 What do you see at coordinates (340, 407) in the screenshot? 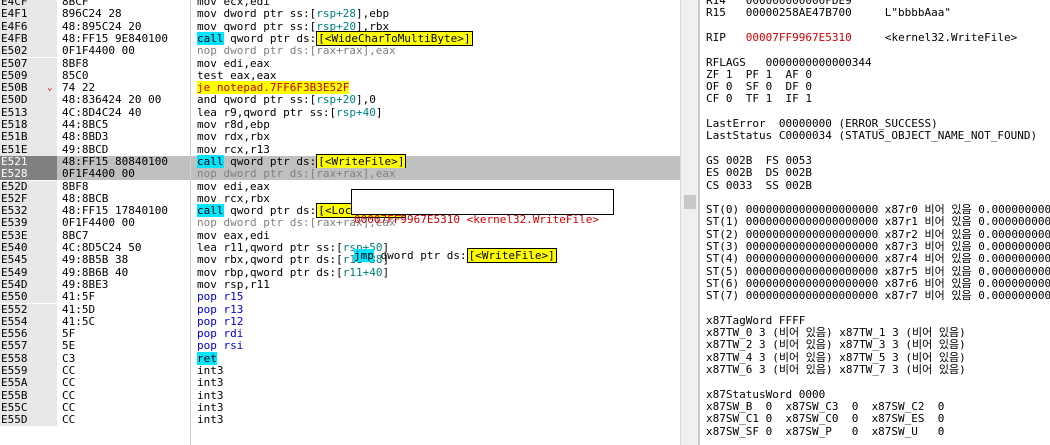
I see `disasm-row: E55C CC int3` at bounding box center [340, 407].